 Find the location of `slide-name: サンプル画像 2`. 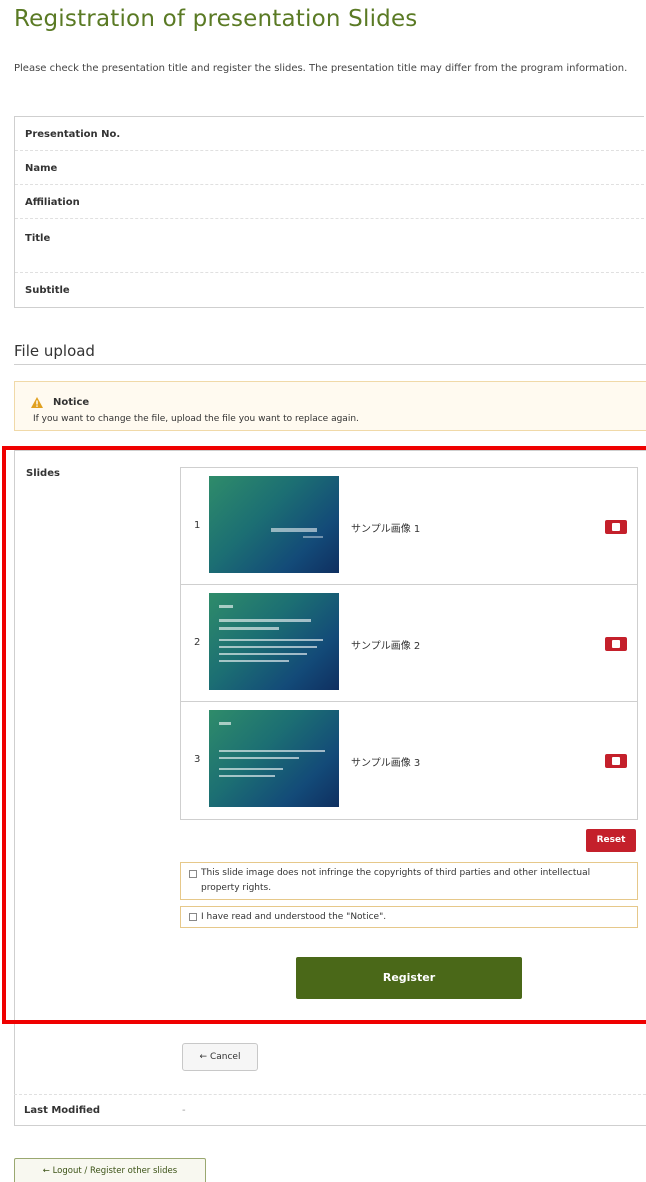

slide-name: サンプル画像 2 is located at coordinates (386, 646).